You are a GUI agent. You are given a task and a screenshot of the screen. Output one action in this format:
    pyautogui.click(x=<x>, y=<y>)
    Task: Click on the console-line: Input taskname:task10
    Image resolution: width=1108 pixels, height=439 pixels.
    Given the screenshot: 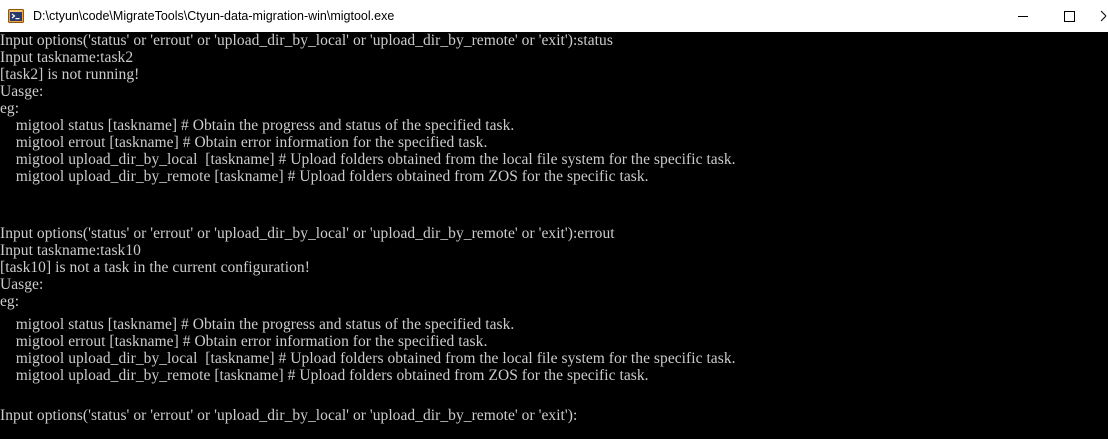 What is the action you would take?
    pyautogui.click(x=70, y=250)
    